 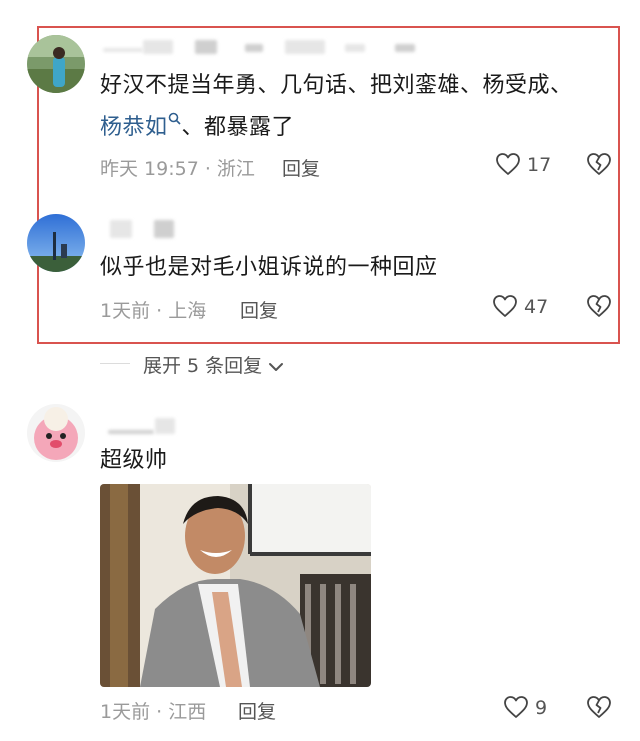 I want to click on search-icon, so click(x=175, y=119).